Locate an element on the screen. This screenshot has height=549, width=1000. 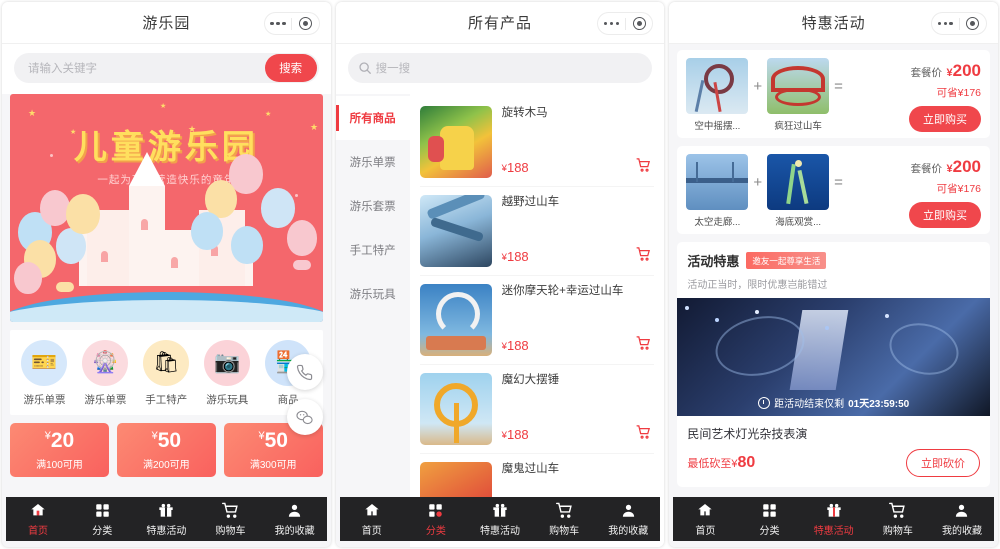
category-shortcut-0: 🎫 游乐单票 is located at coordinates (44, 373).